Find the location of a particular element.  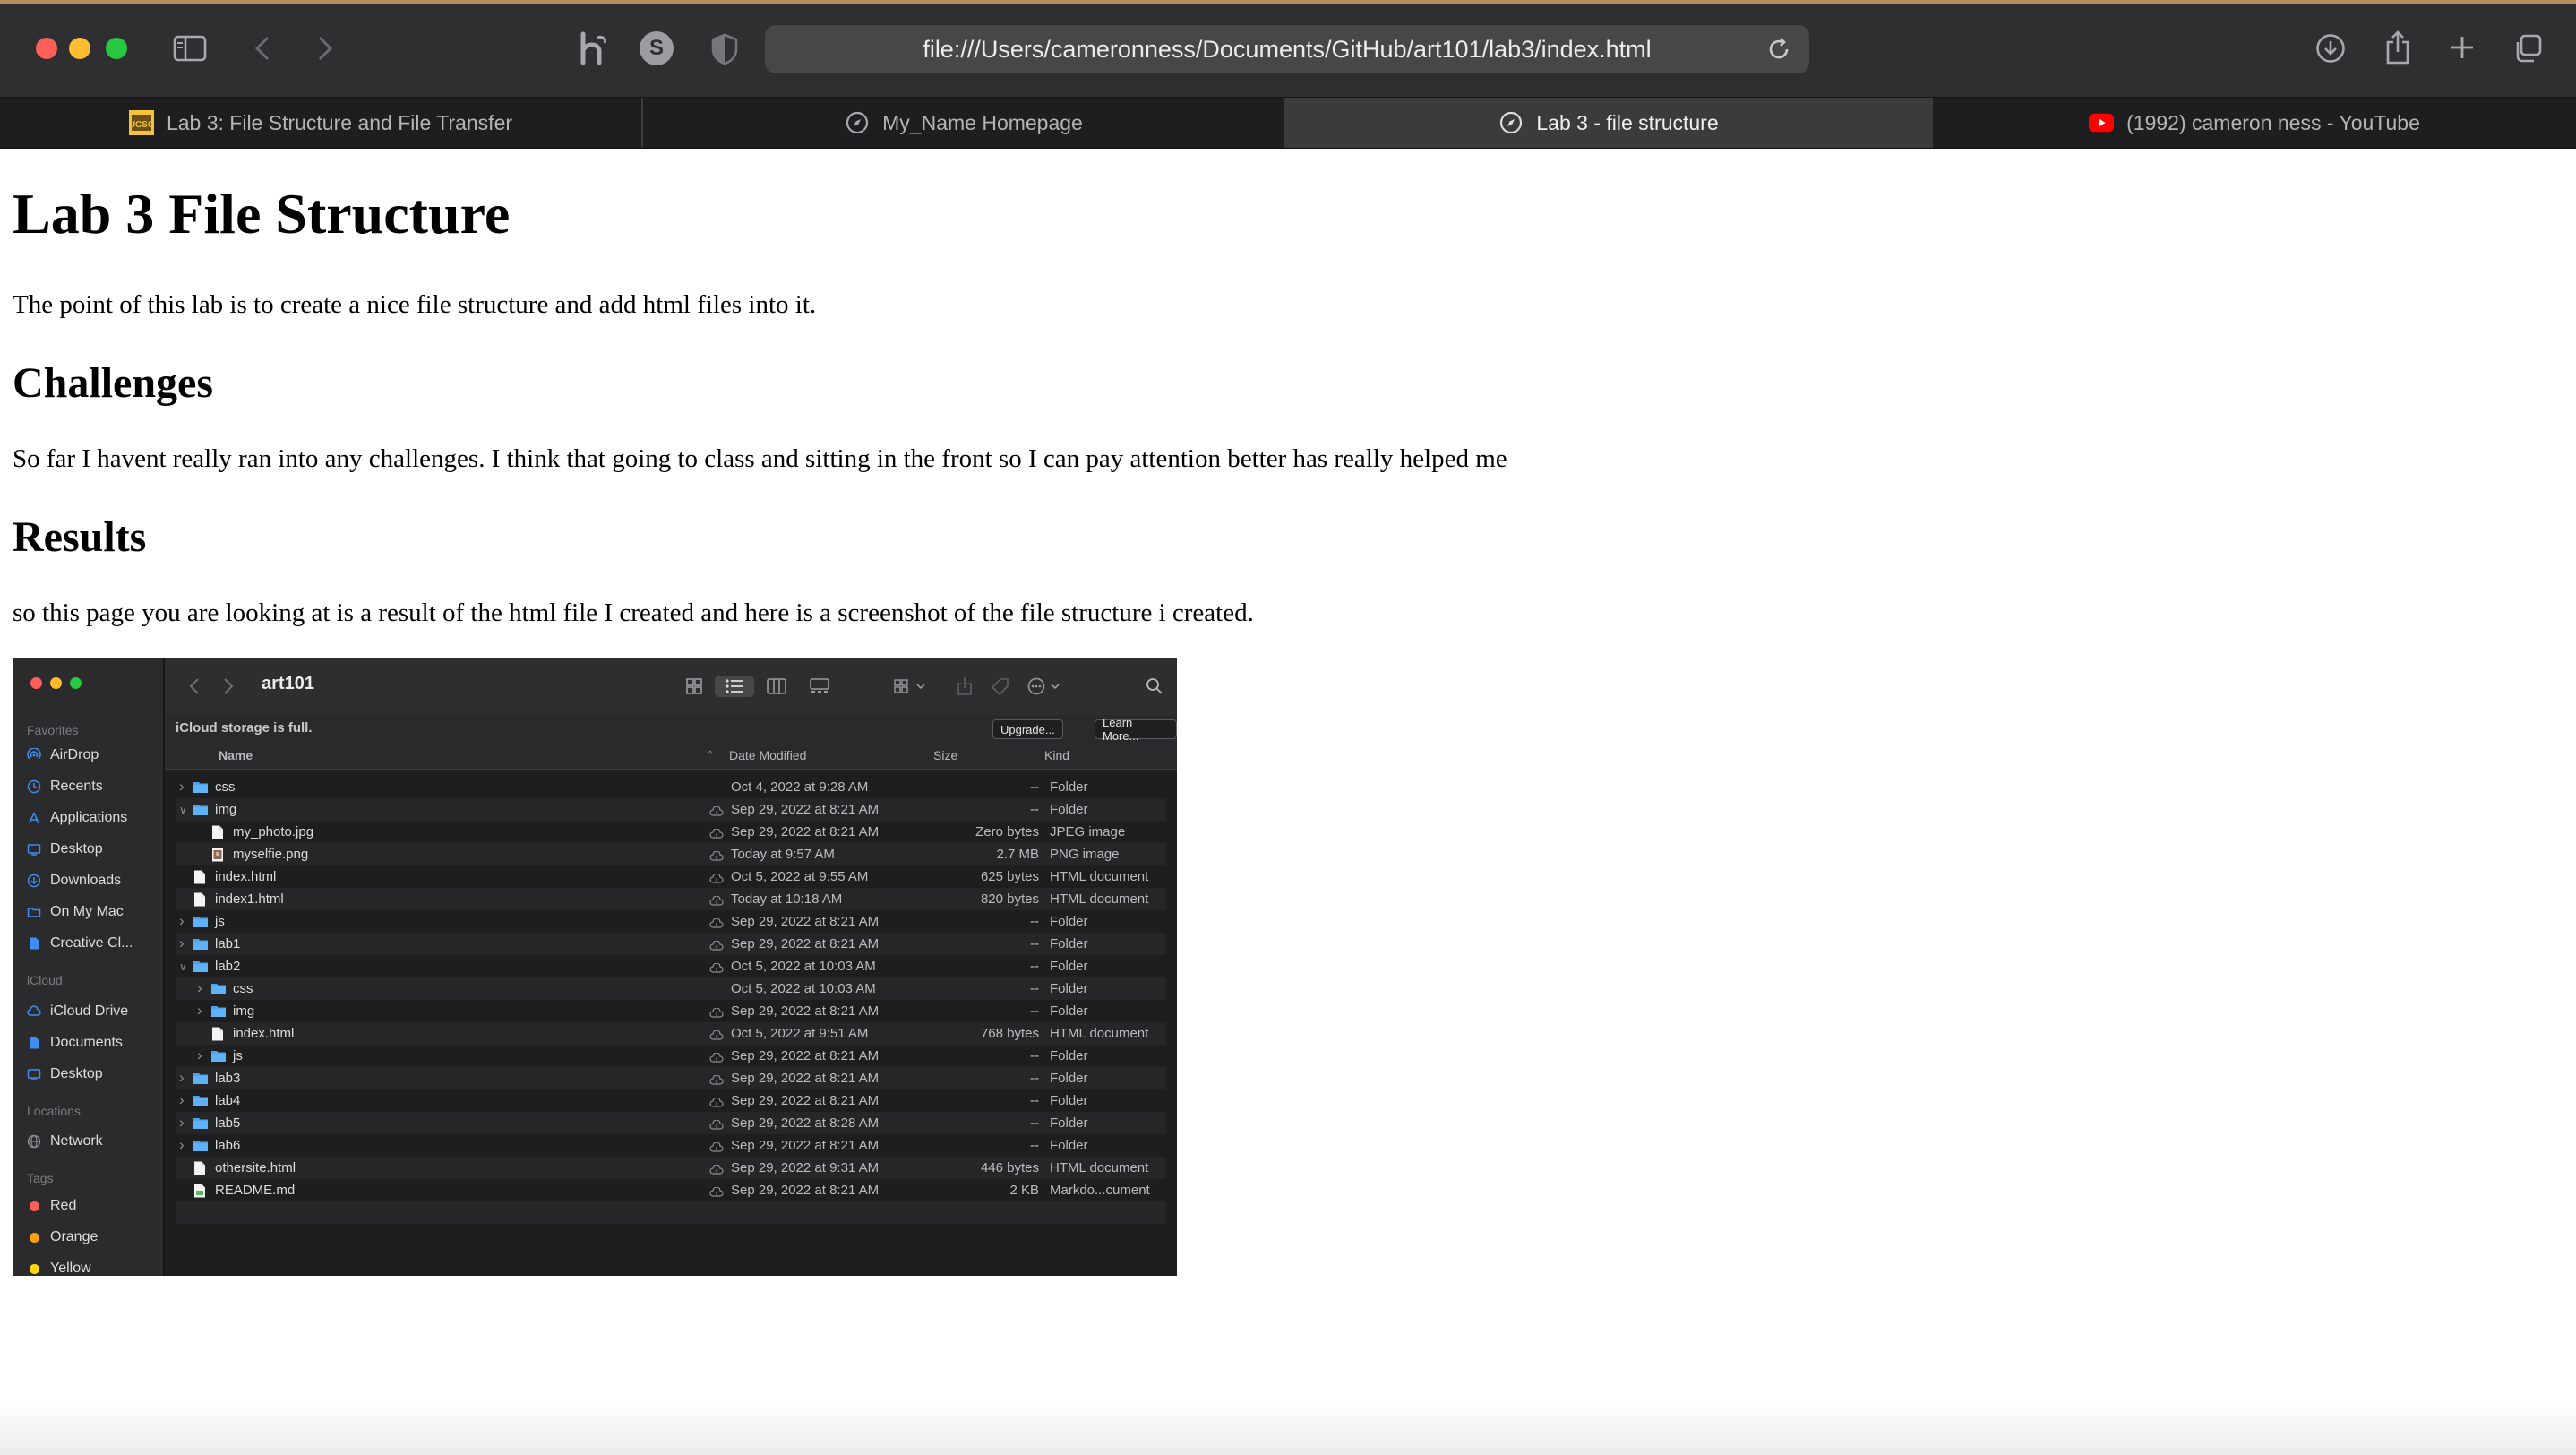

tab-overview-icon is located at coordinates (2528, 48).